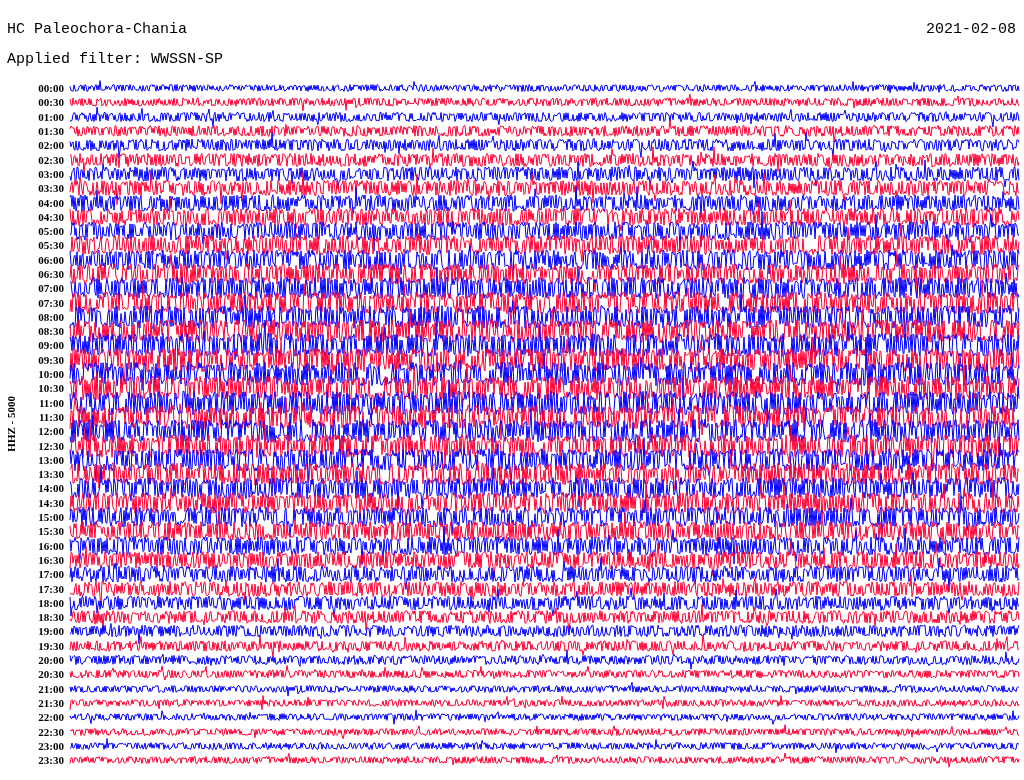  Describe the element at coordinates (50, 245) in the screenshot. I see `time-label: 05:30` at that location.